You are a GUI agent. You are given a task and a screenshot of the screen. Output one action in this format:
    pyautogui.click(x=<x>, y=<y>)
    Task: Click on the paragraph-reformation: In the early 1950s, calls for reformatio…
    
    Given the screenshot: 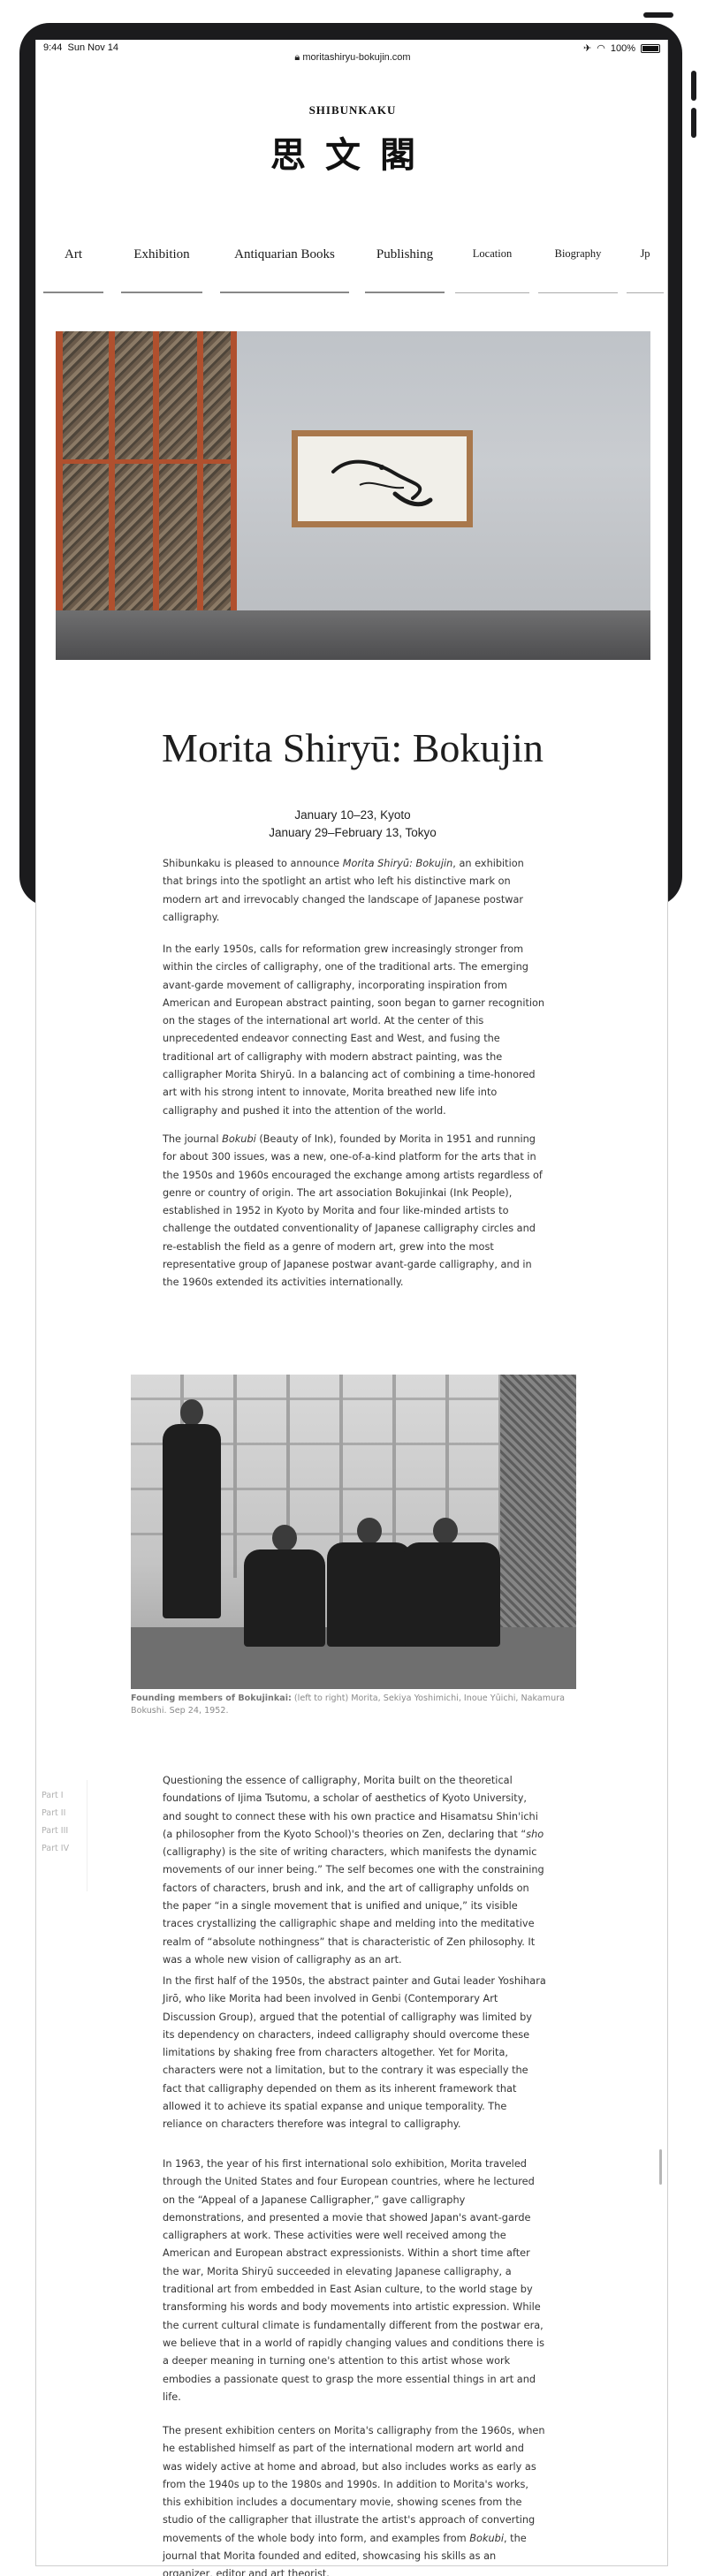 What is the action you would take?
    pyautogui.click(x=354, y=1030)
    